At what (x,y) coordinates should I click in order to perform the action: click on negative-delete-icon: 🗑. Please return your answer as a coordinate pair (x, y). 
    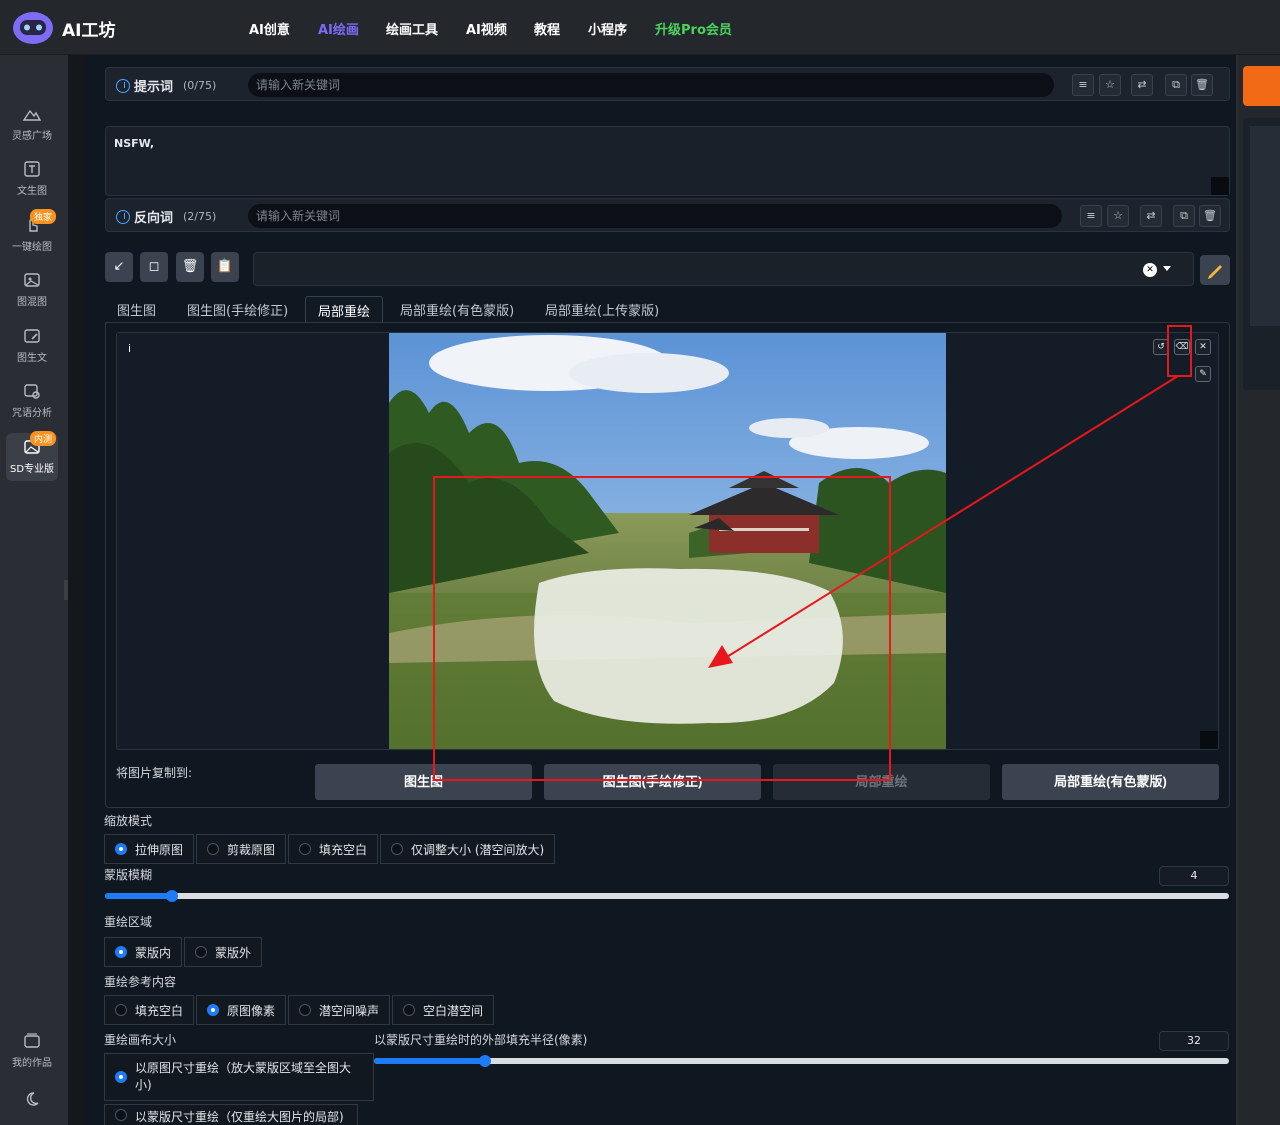
    Looking at the image, I should click on (1210, 216).